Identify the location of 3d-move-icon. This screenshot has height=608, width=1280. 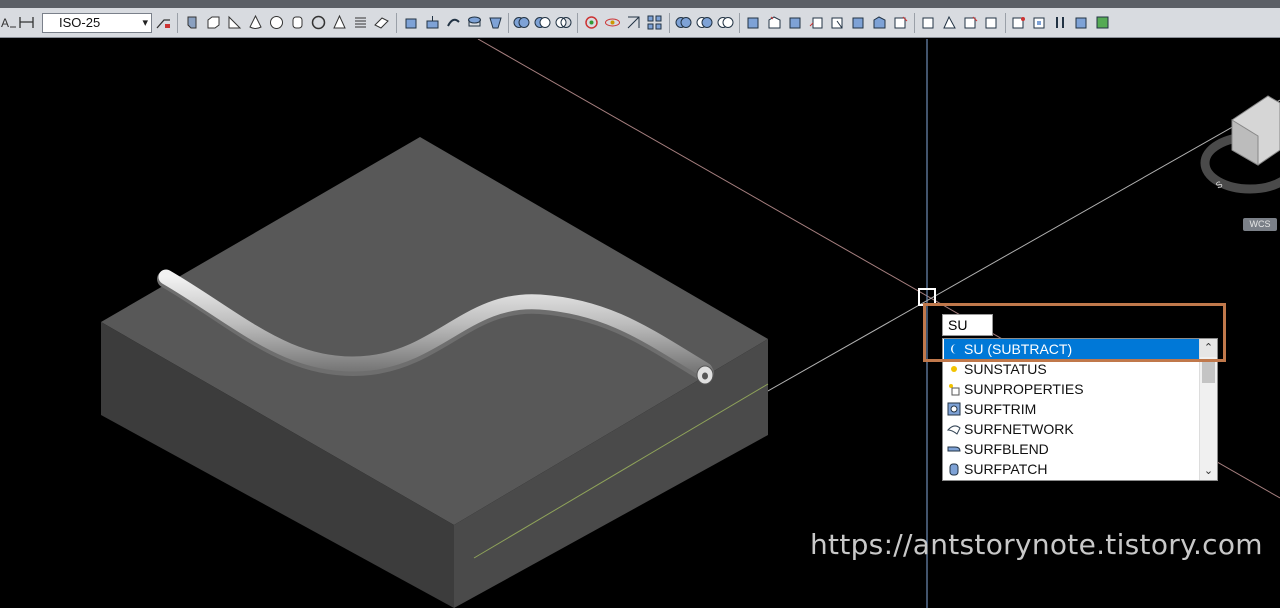
(591, 22).